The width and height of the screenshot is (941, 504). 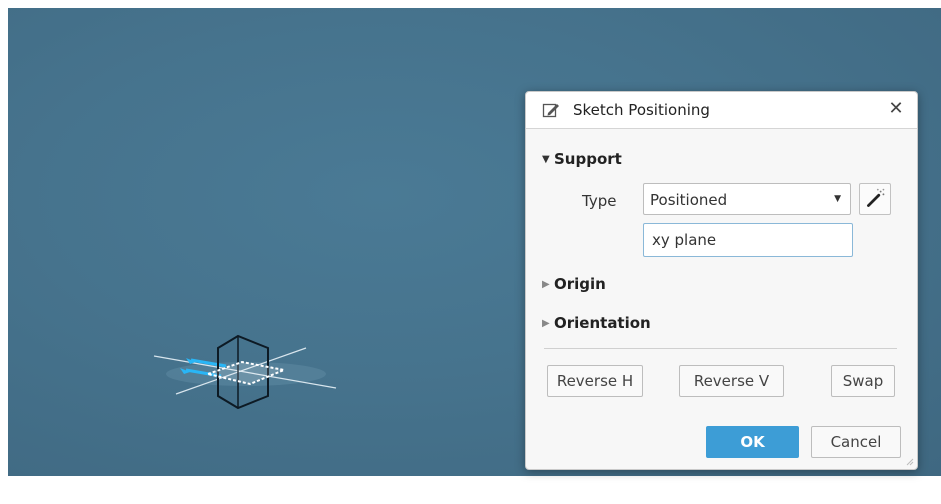 I want to click on ok-button: OK, so click(x=752, y=442).